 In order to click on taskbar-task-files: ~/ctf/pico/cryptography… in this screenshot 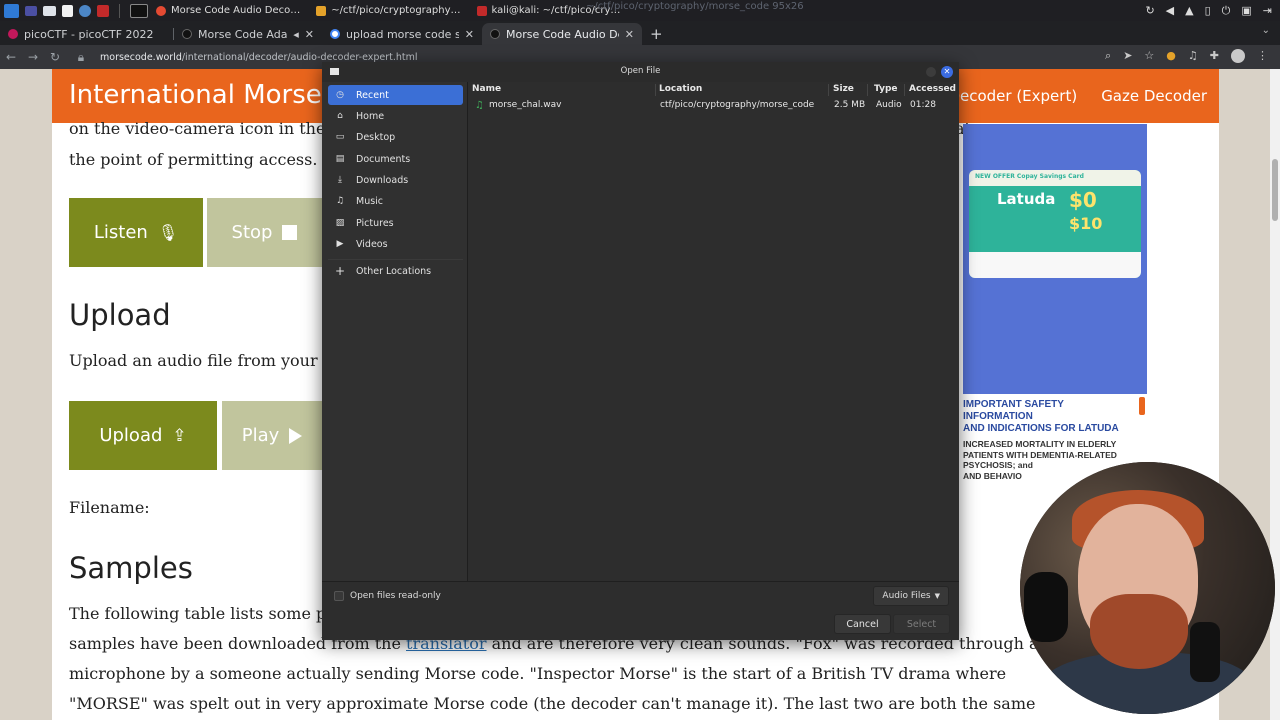, I will do `click(388, 10)`.